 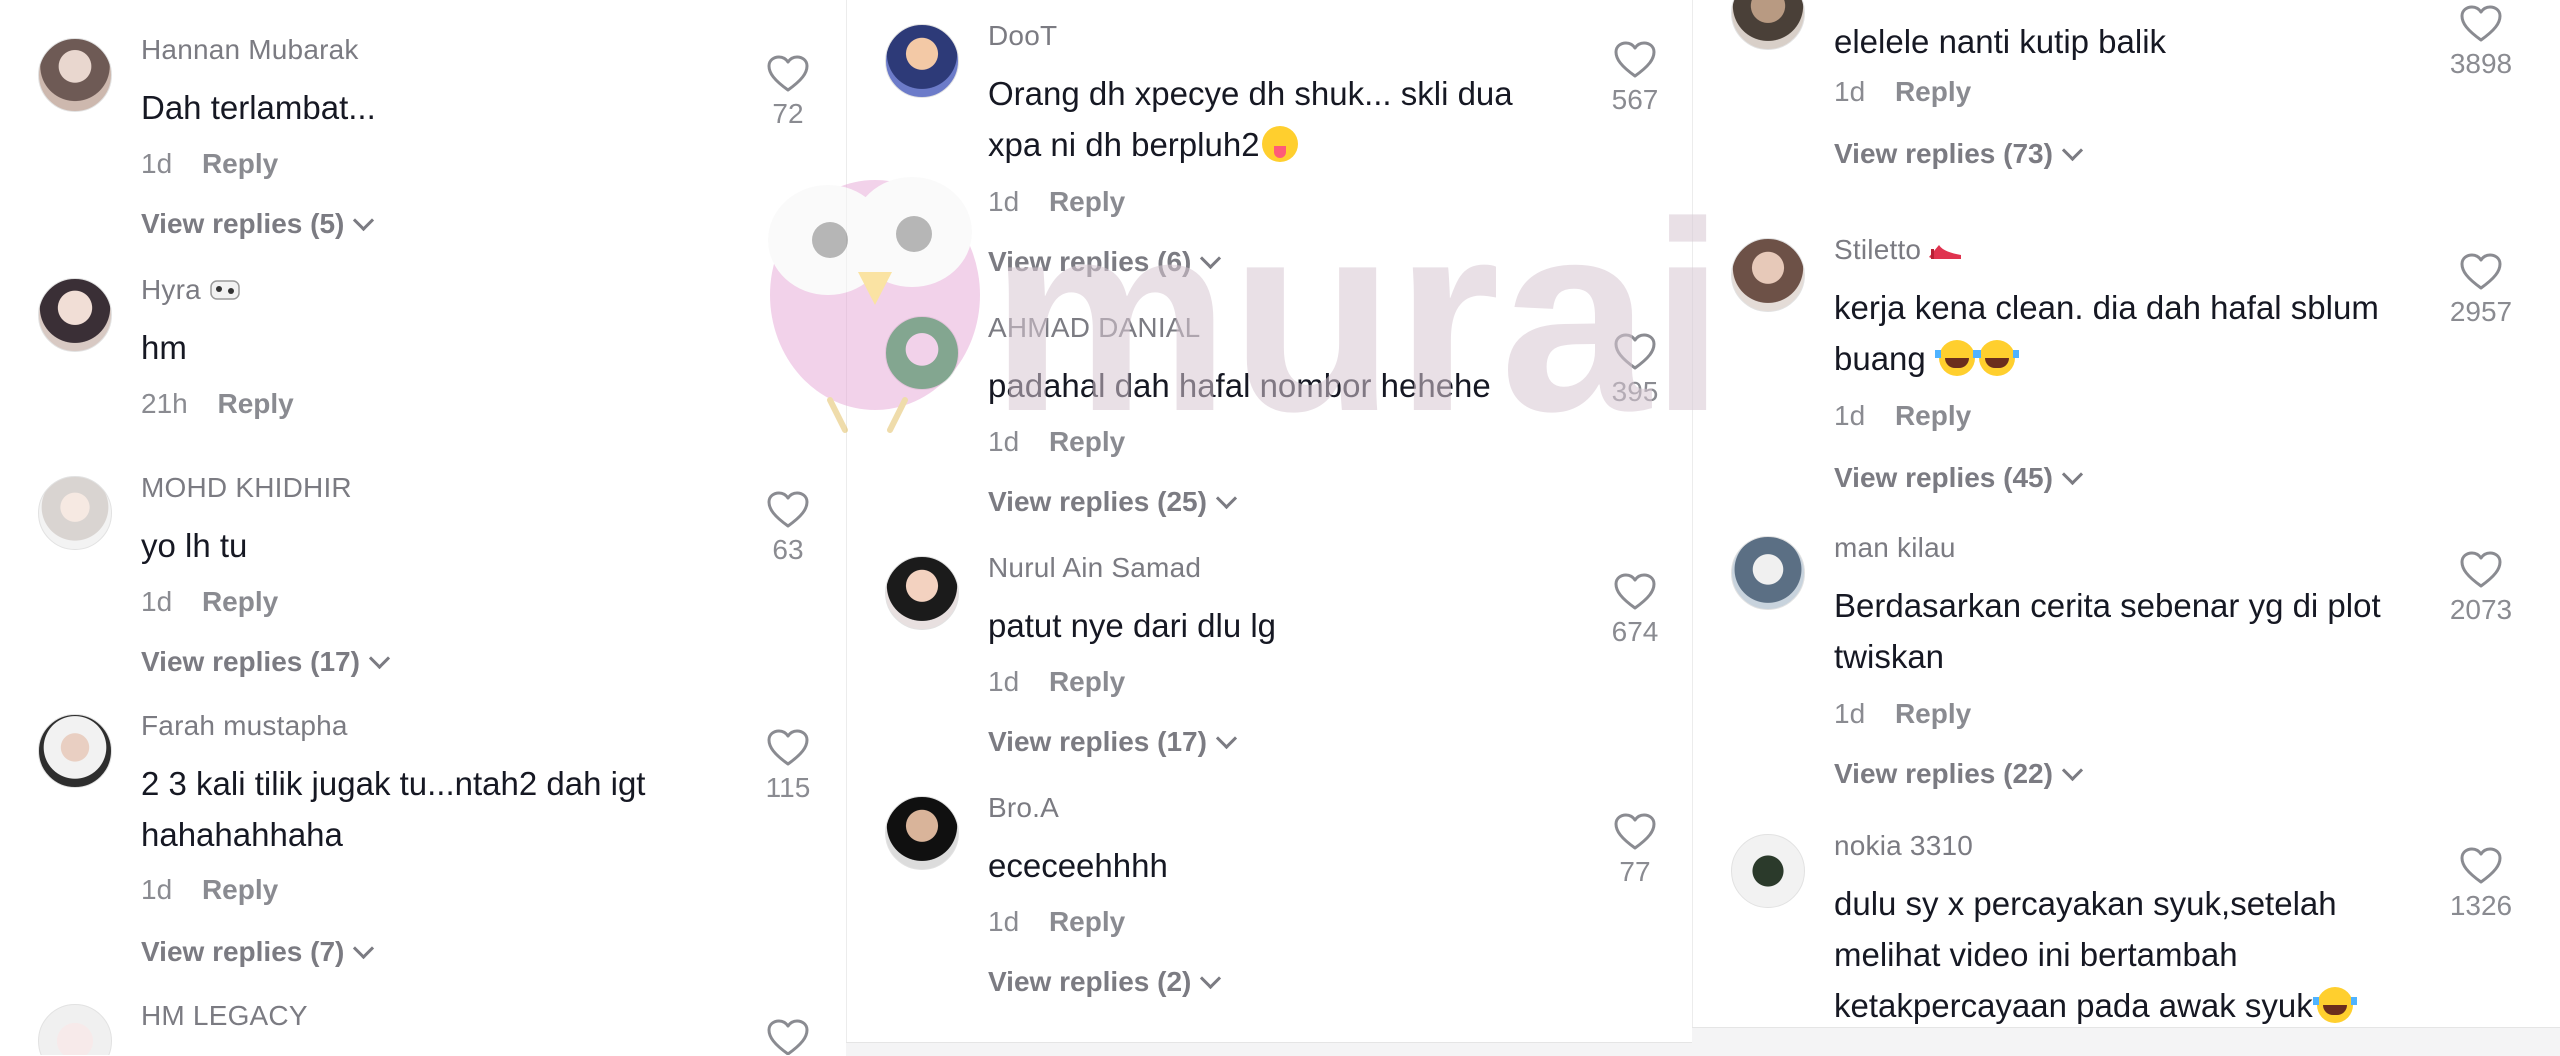 What do you see at coordinates (1635, 391) in the screenshot?
I see `like-count: 395` at bounding box center [1635, 391].